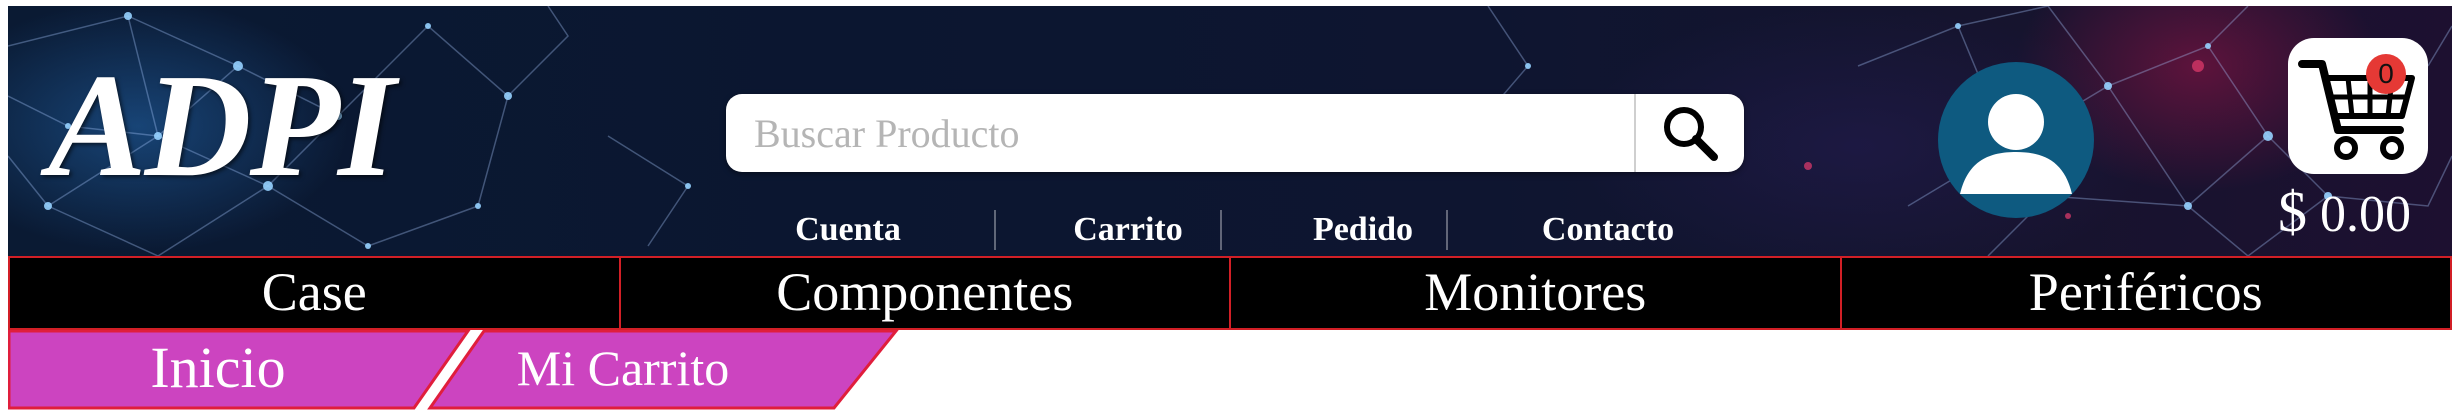  Describe the element at coordinates (2356, 110) in the screenshot. I see `shopping-cart-icon` at that location.